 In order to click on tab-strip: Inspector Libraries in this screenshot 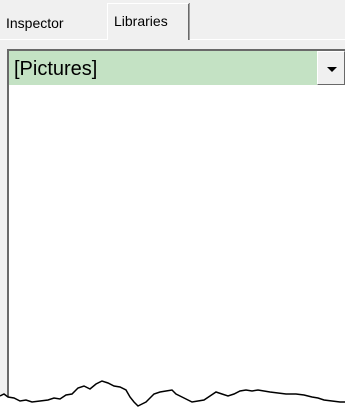, I will do `click(172, 20)`.